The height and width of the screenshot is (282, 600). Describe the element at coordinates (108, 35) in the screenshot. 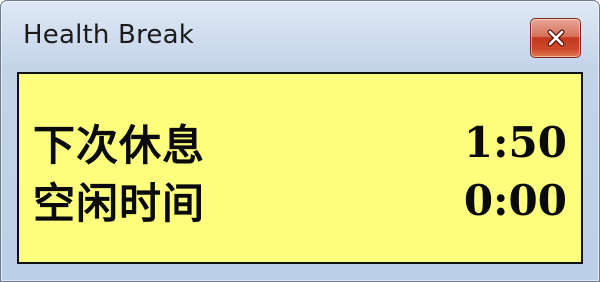

I see `window-title: Health Break` at that location.